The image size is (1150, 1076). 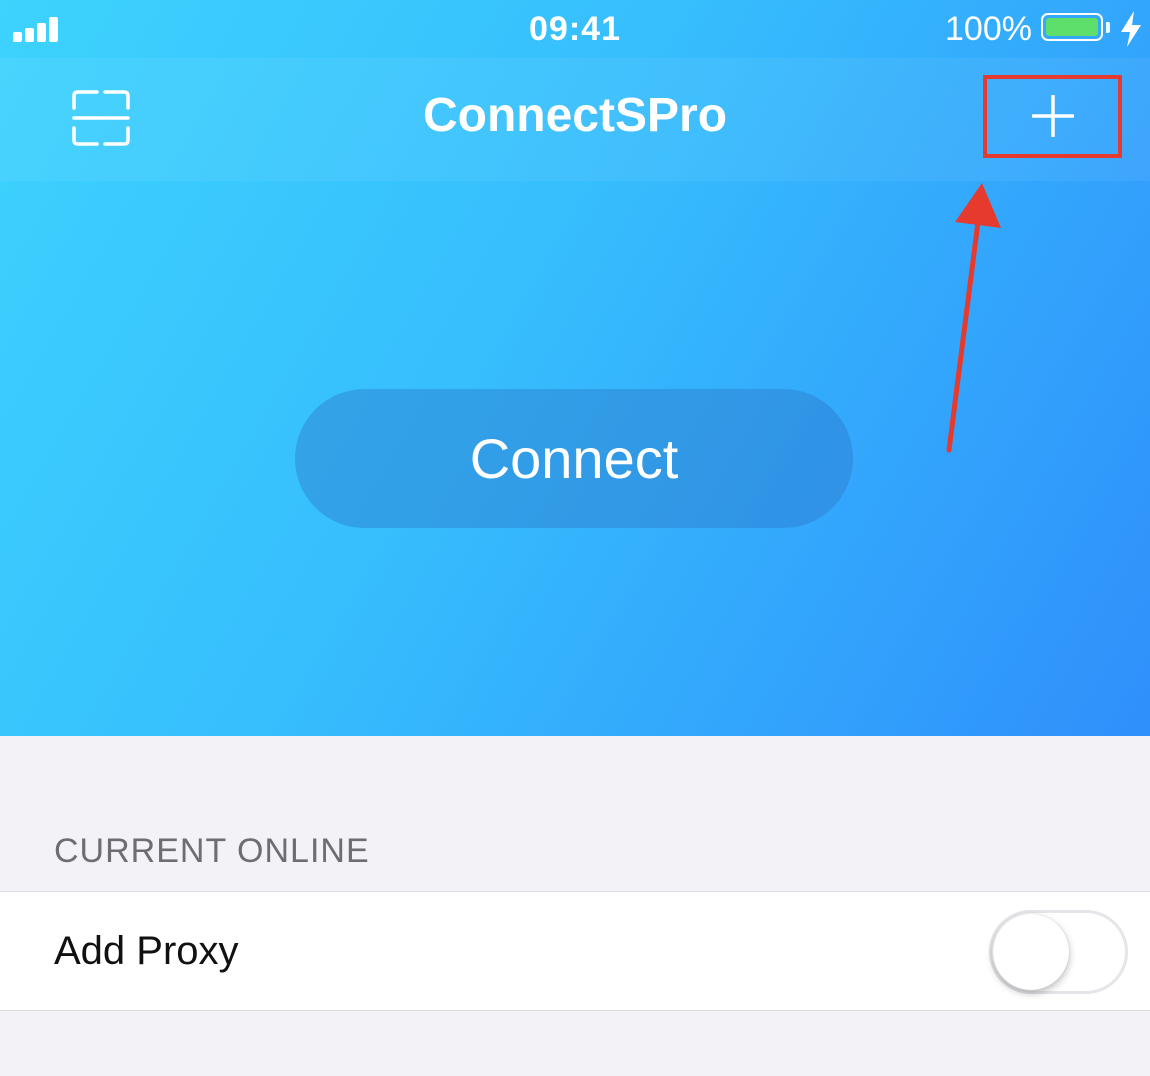 I want to click on connect-button: Connect, so click(x=574, y=458).